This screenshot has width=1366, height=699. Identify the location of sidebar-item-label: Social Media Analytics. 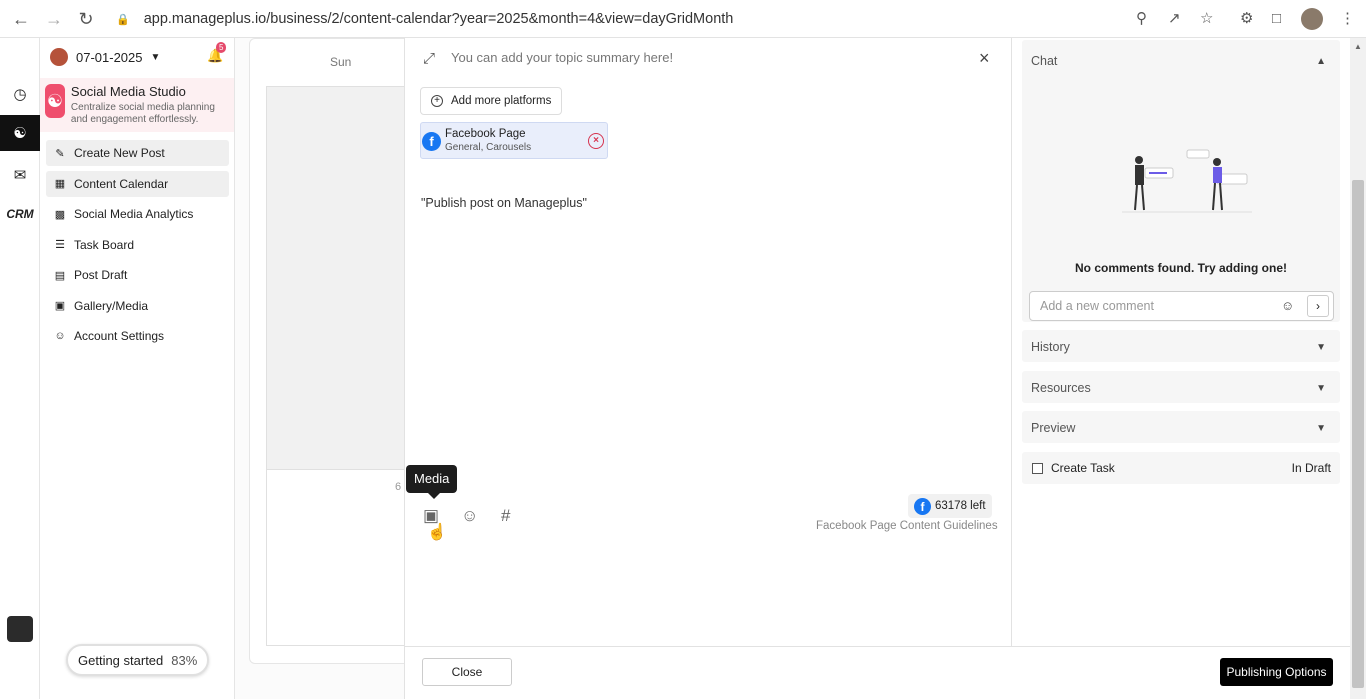
(134, 214).